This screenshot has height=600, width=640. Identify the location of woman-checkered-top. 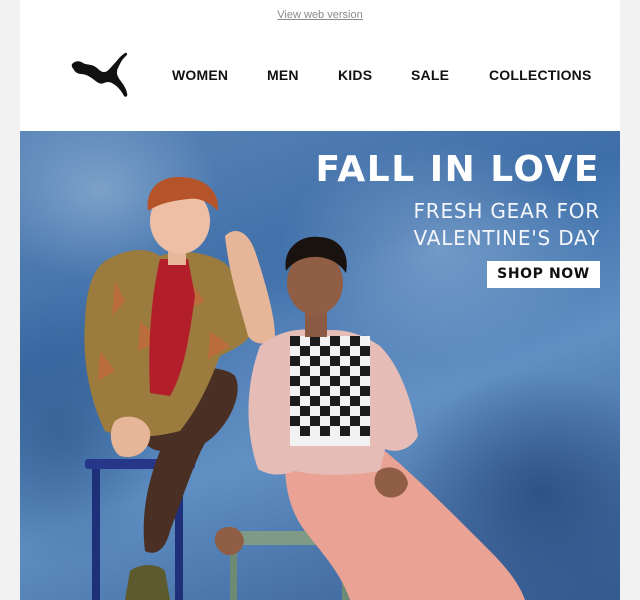
(330, 391).